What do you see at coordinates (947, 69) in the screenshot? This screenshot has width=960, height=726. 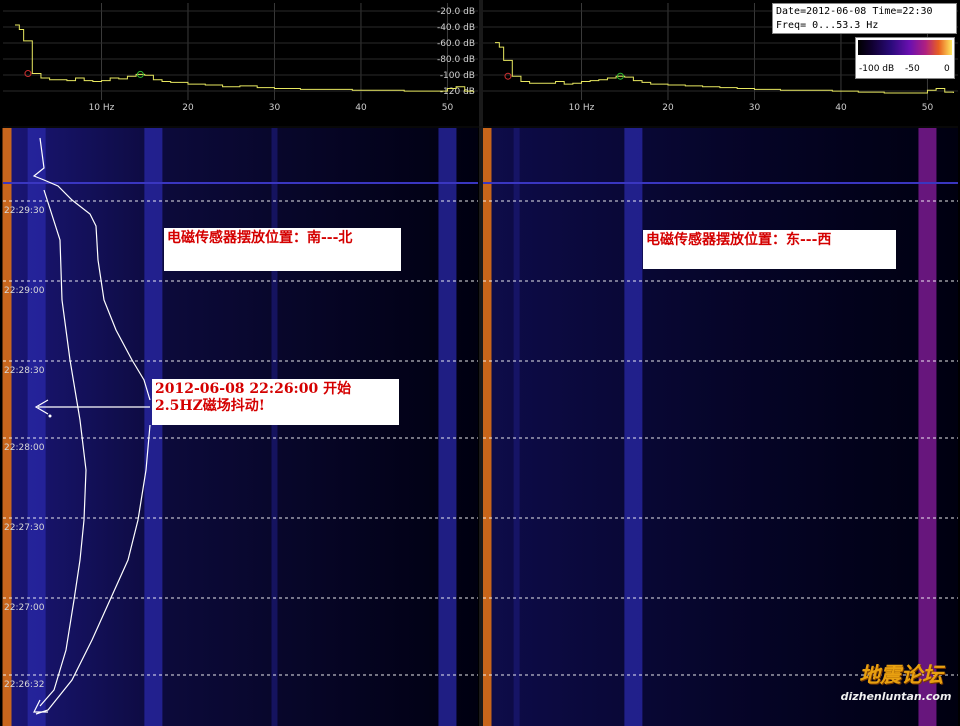 I see `colorbar-label-max: 0` at bounding box center [947, 69].